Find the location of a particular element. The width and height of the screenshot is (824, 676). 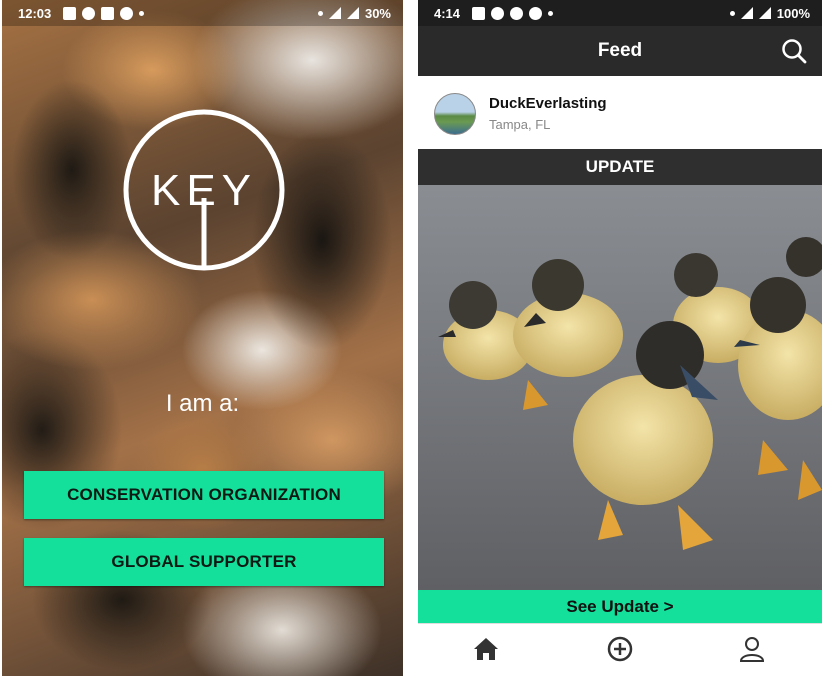

add-circle-icon is located at coordinates (620, 649).